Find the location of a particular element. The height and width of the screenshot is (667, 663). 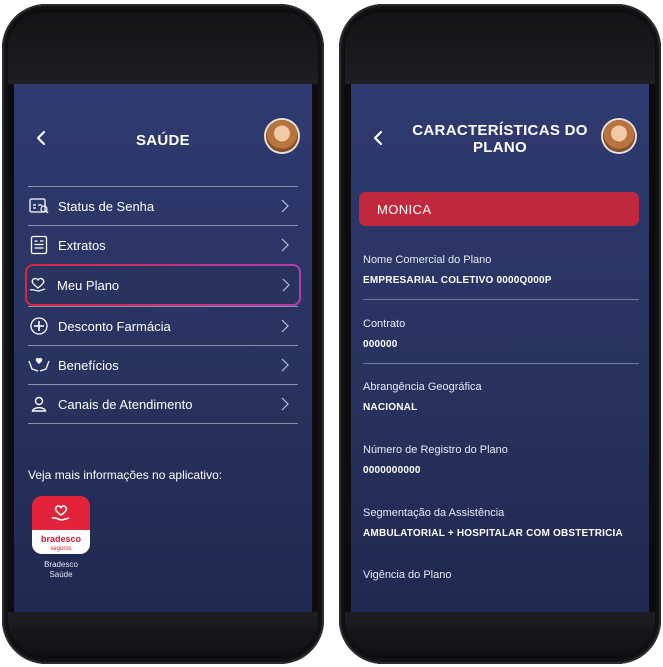

page-title: CARACTERÍSTICAS DO PLANO is located at coordinates (500, 139).